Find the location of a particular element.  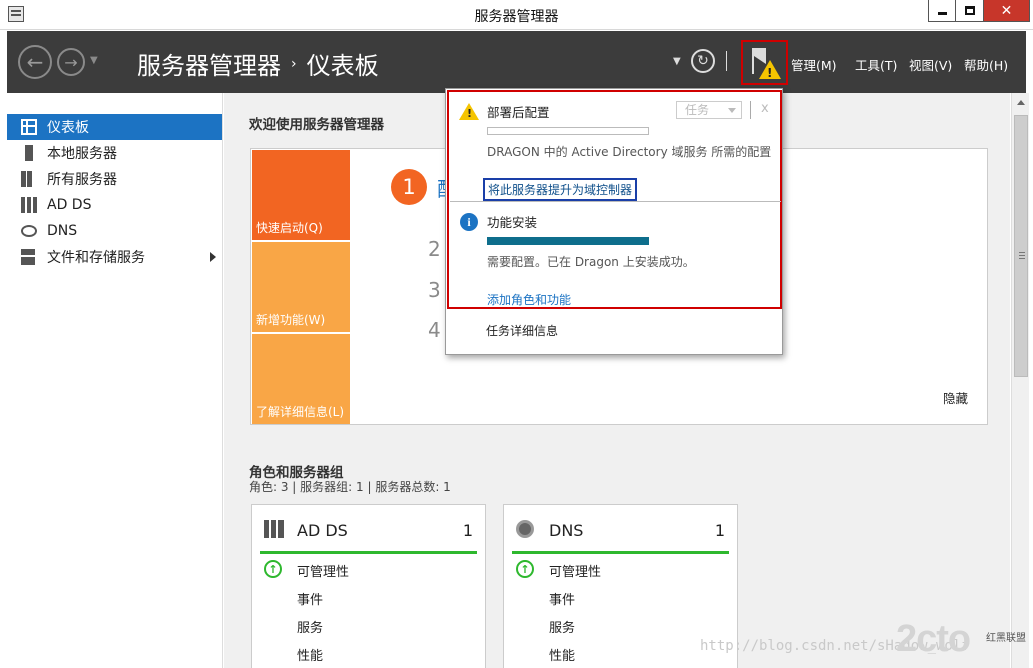

notification-divider is located at coordinates (750, 110).